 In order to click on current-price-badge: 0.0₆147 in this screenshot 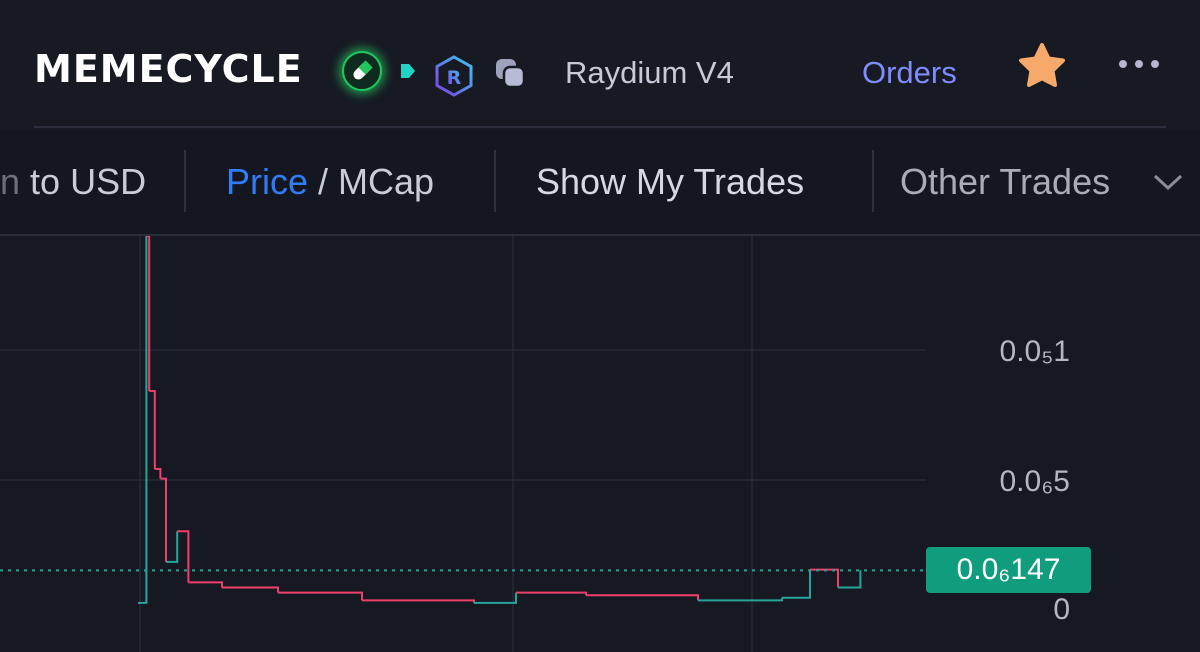, I will do `click(1008, 570)`.